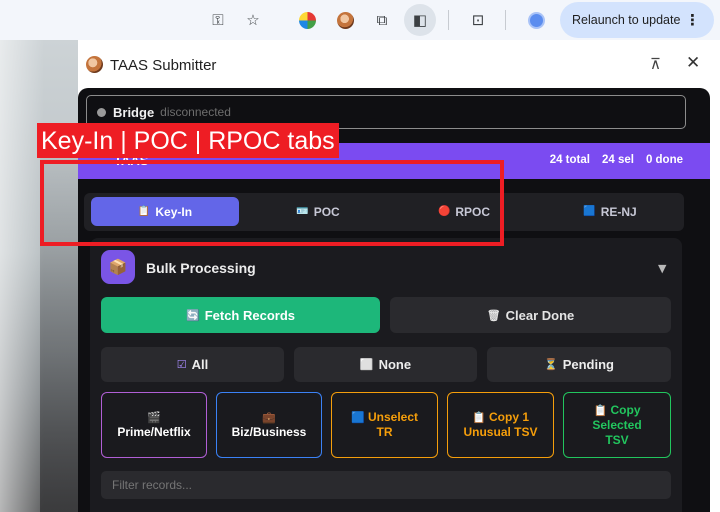  Describe the element at coordinates (154, 417) in the screenshot. I see `clapper-icon: 🎬` at that location.